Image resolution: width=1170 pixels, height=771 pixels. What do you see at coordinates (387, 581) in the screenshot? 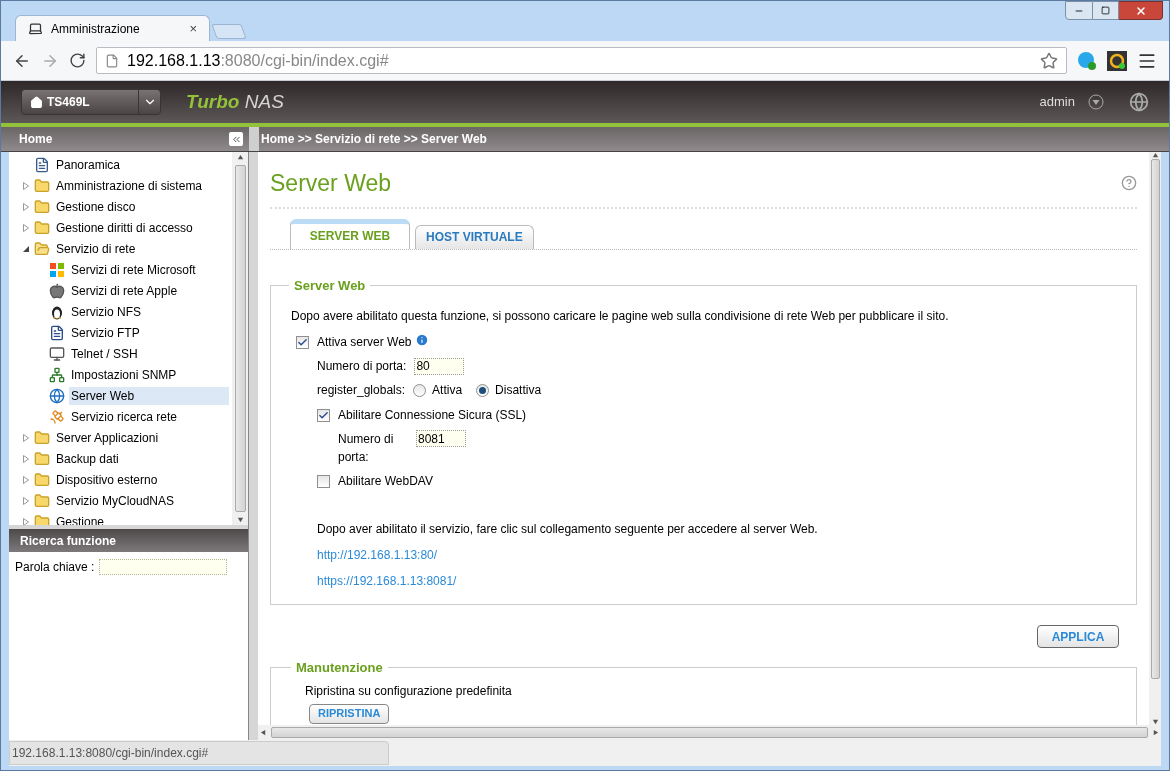
I see `server-link: https://192.168.1.13:8081/` at bounding box center [387, 581].